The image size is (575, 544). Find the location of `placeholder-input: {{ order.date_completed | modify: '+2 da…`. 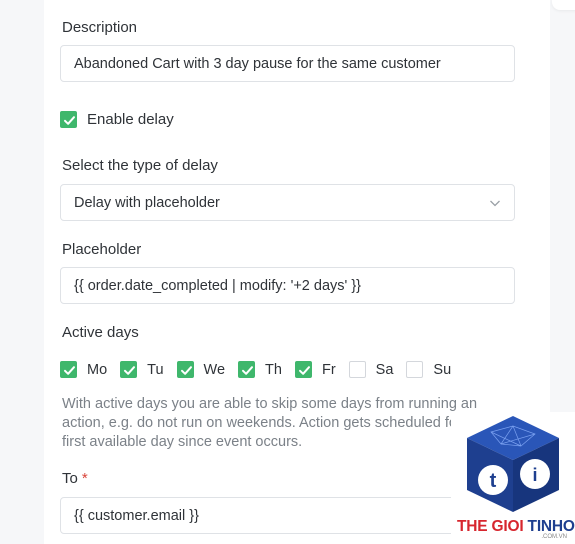

placeholder-input: {{ order.date_completed | modify: '+2 da… is located at coordinates (287, 285).